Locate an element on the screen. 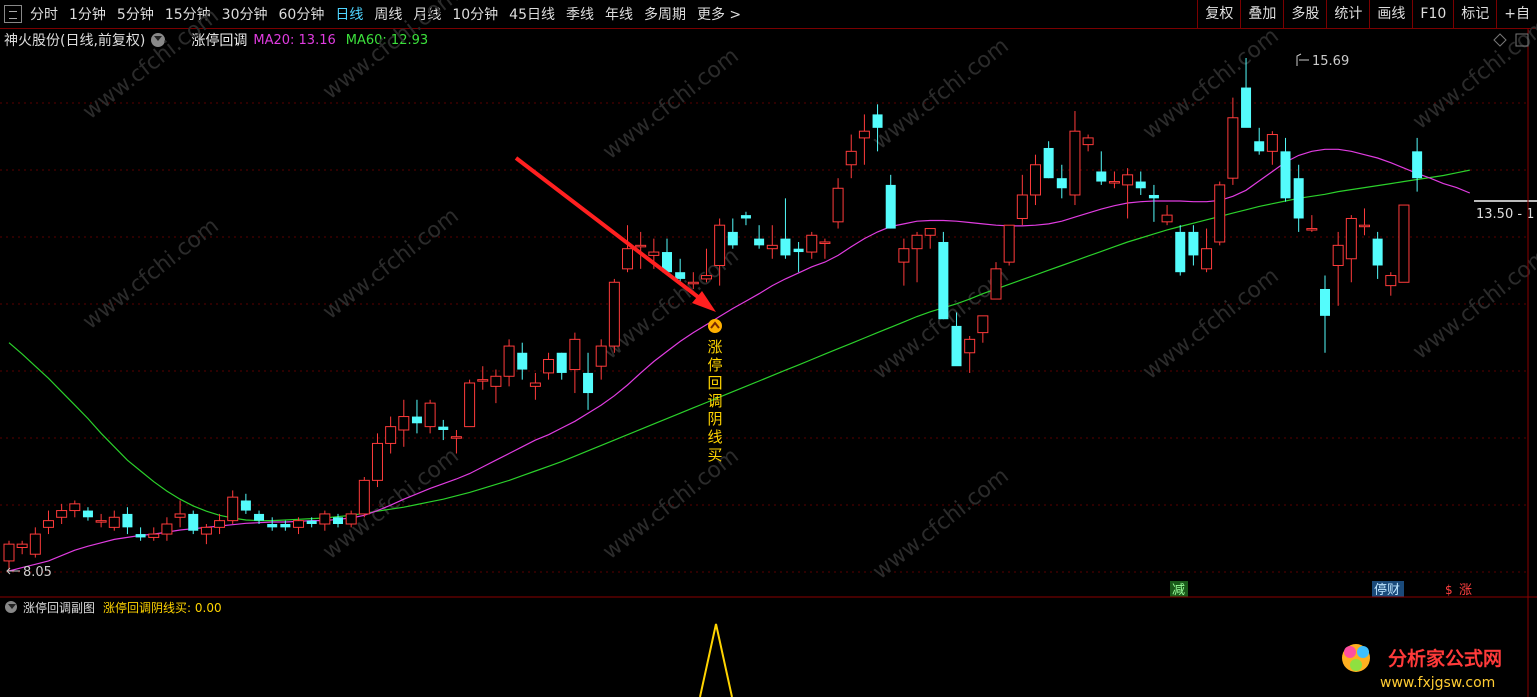 Image resolution: width=1537 pixels, height=697 pixels. event-dollar: $ is located at coordinates (1449, 590).